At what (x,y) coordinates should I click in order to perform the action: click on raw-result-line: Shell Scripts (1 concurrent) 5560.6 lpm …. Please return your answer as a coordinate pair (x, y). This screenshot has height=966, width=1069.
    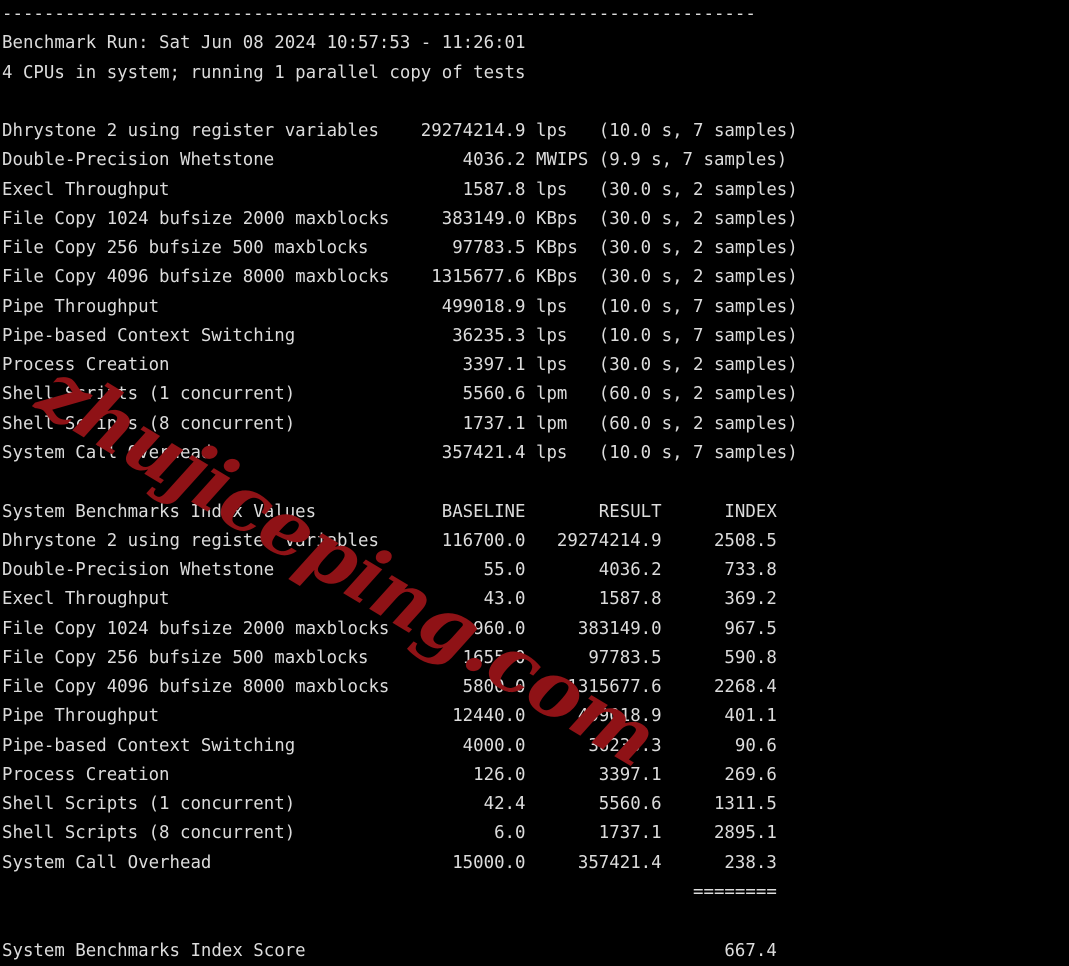
    Looking at the image, I should click on (400, 394).